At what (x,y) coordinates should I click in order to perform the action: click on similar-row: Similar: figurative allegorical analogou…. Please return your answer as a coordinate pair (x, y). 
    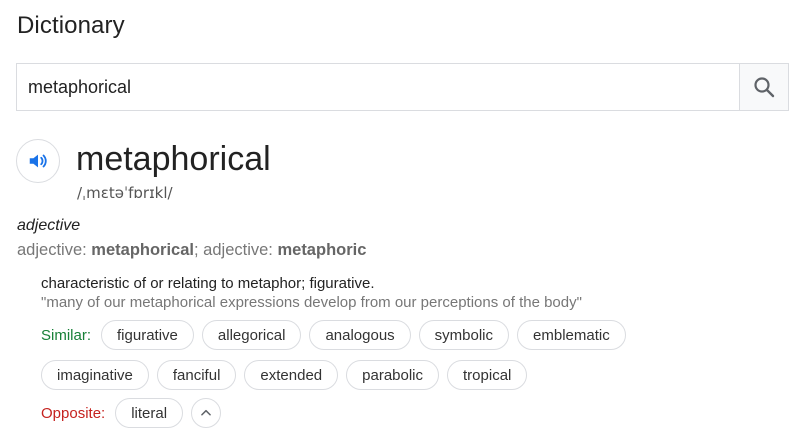
    Looking at the image, I should click on (337, 335).